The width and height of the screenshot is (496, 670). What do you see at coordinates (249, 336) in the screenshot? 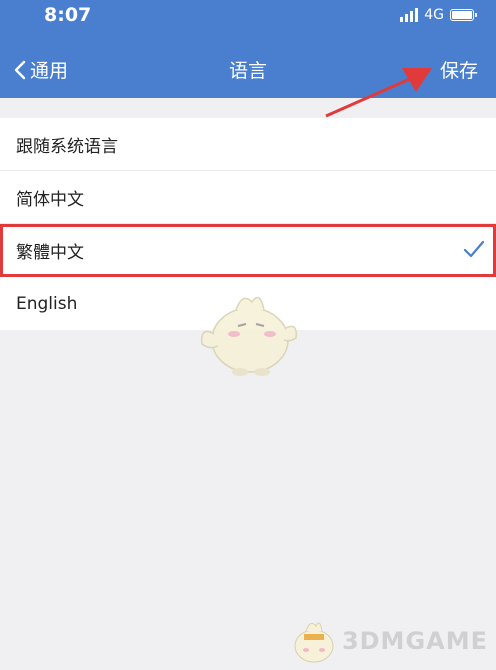
I see `mascot-watermark-icon` at bounding box center [249, 336].